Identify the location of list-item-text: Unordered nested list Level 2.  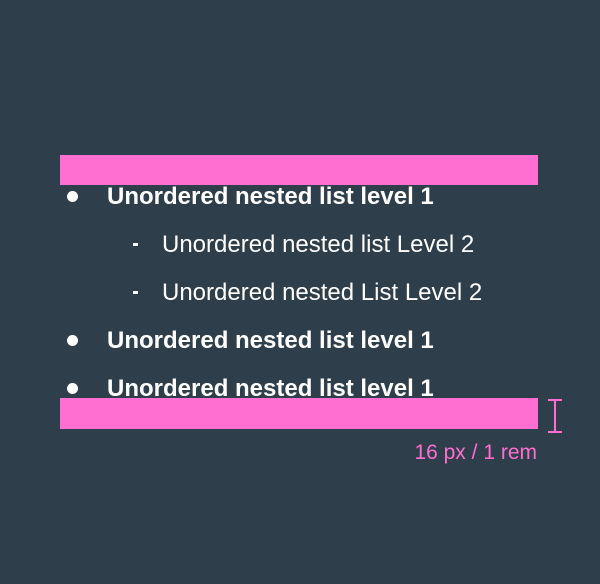
(318, 244).